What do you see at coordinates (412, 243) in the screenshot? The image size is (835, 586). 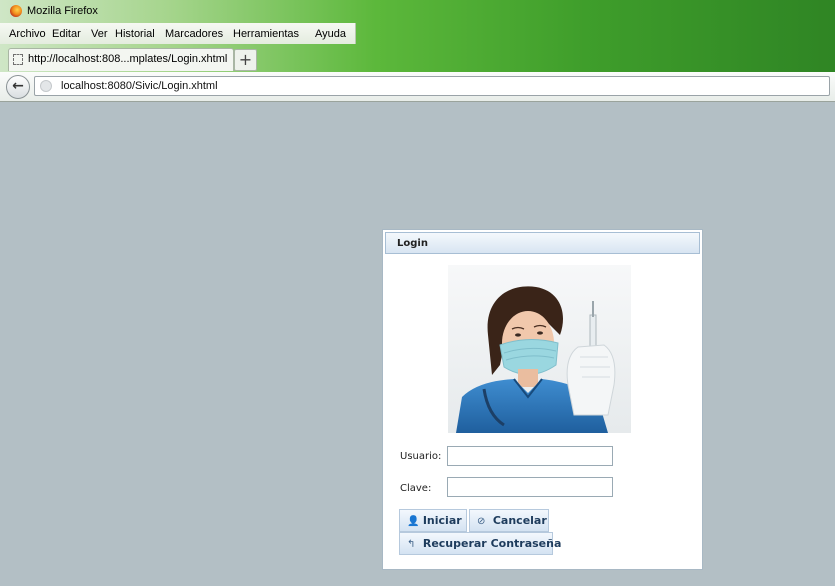 I see `dialog-title: Login` at bounding box center [412, 243].